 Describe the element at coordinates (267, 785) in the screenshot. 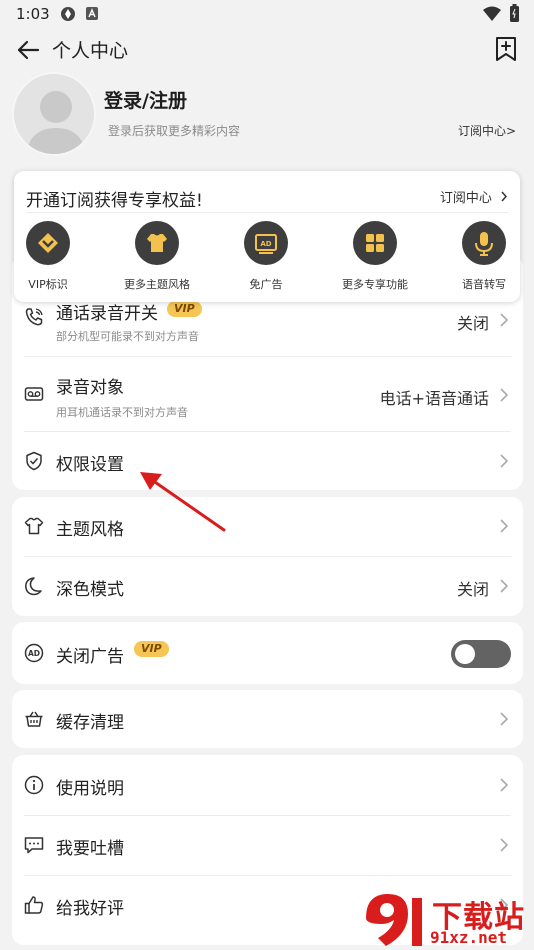

I see `help-row: 使用说明` at that location.